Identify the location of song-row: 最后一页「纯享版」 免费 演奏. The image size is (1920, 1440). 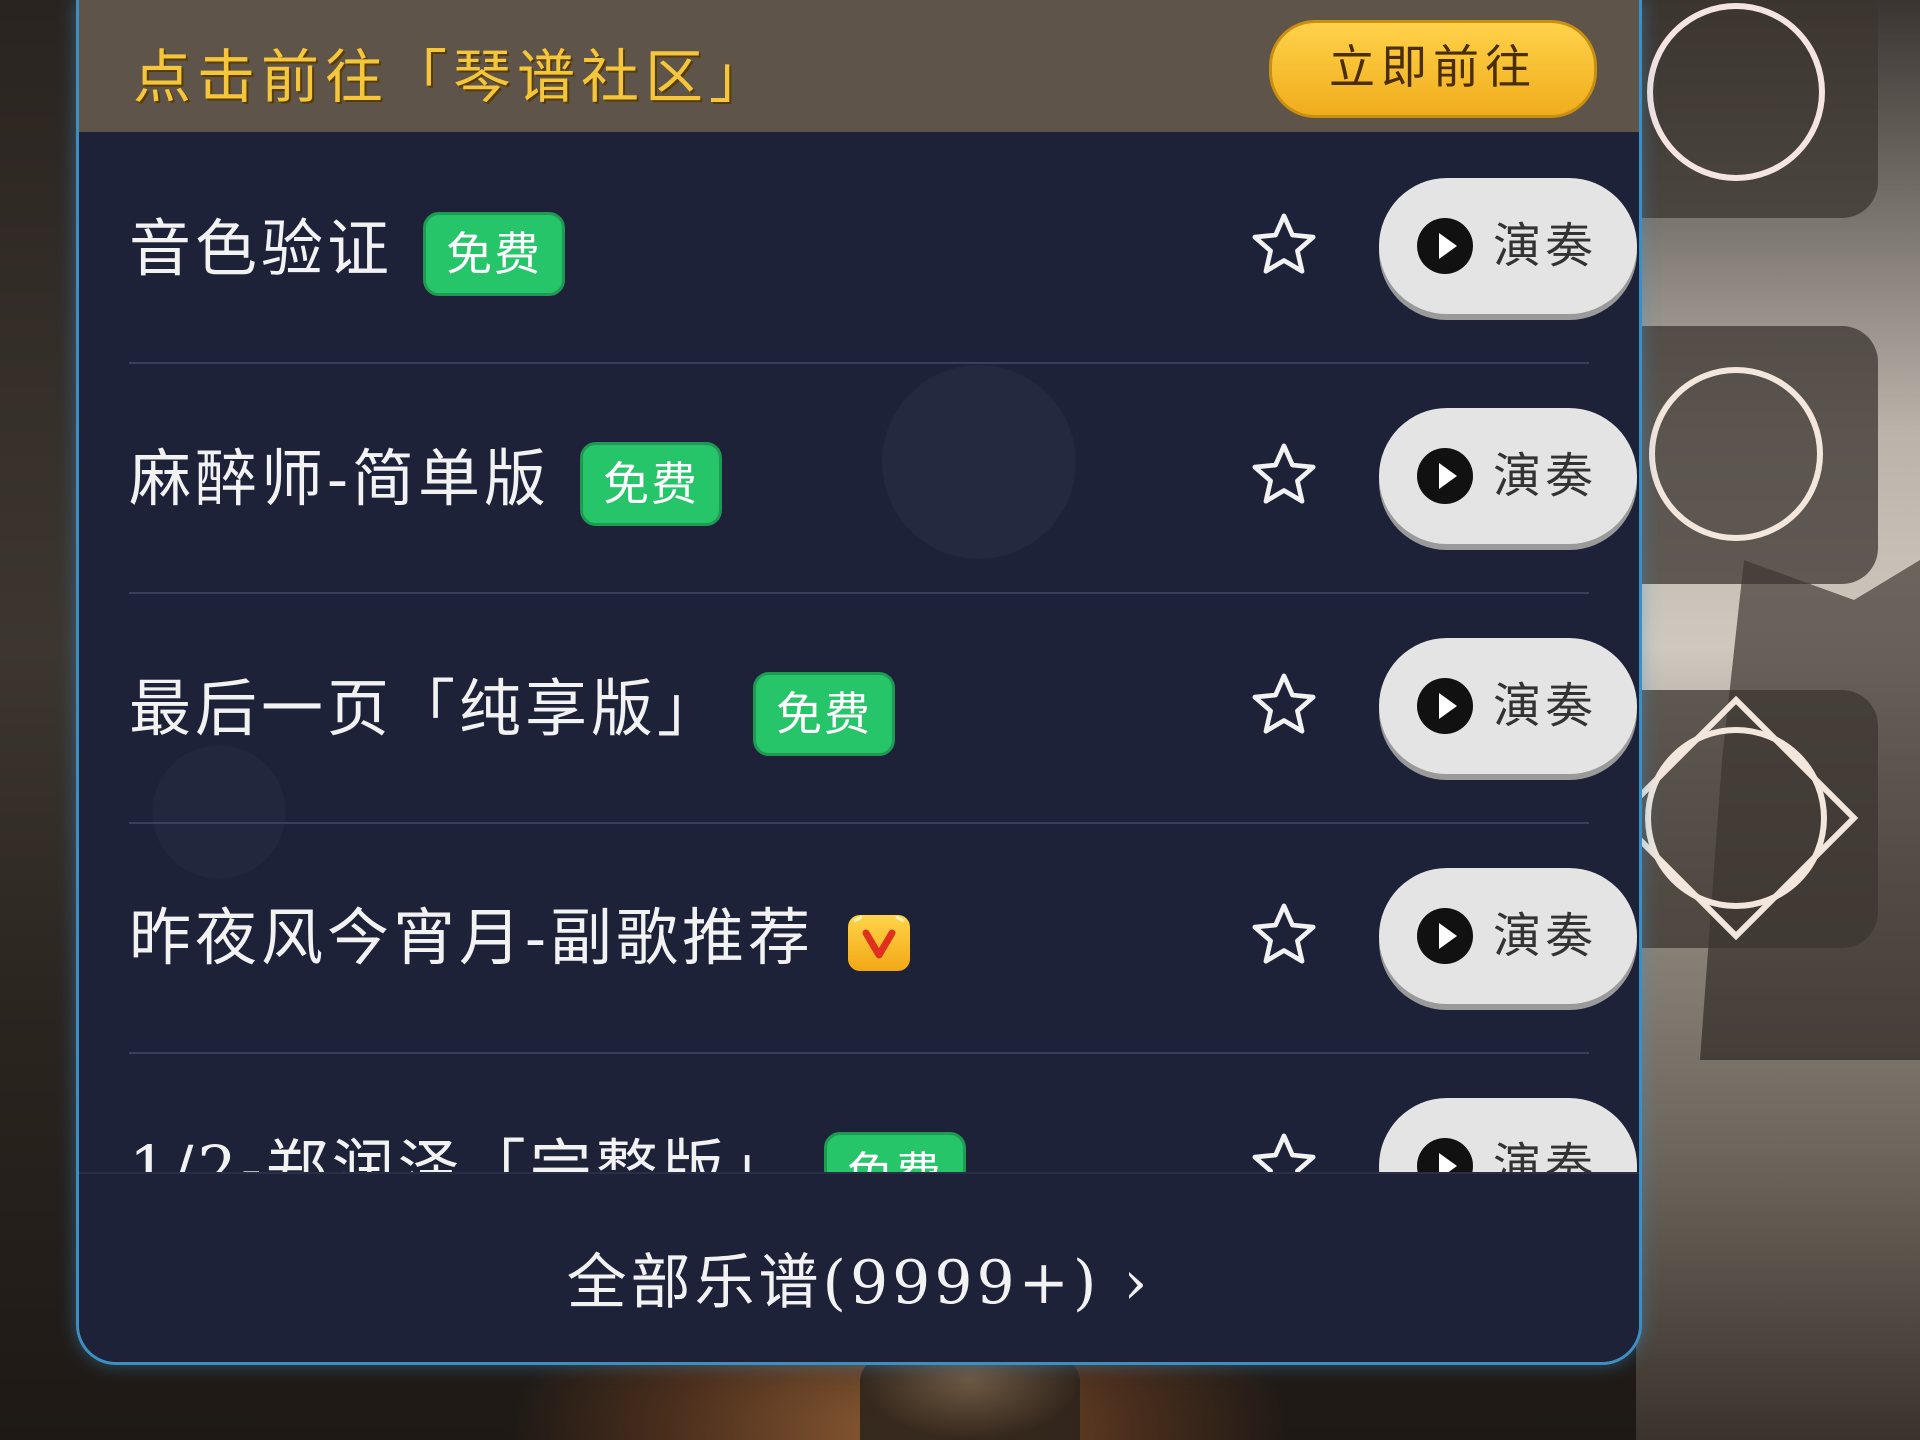
(883, 708).